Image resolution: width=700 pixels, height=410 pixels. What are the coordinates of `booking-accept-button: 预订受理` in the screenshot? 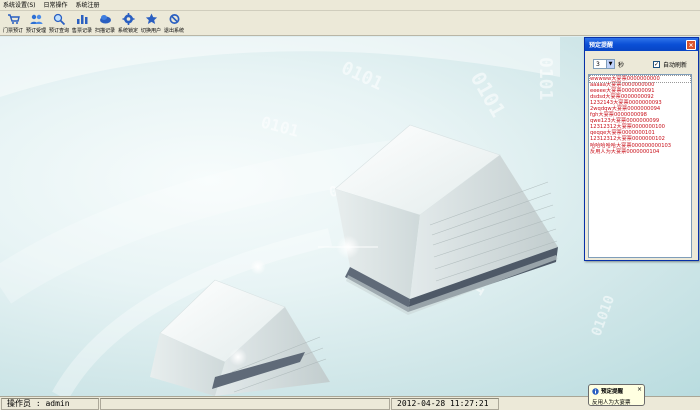 It's located at (36, 23).